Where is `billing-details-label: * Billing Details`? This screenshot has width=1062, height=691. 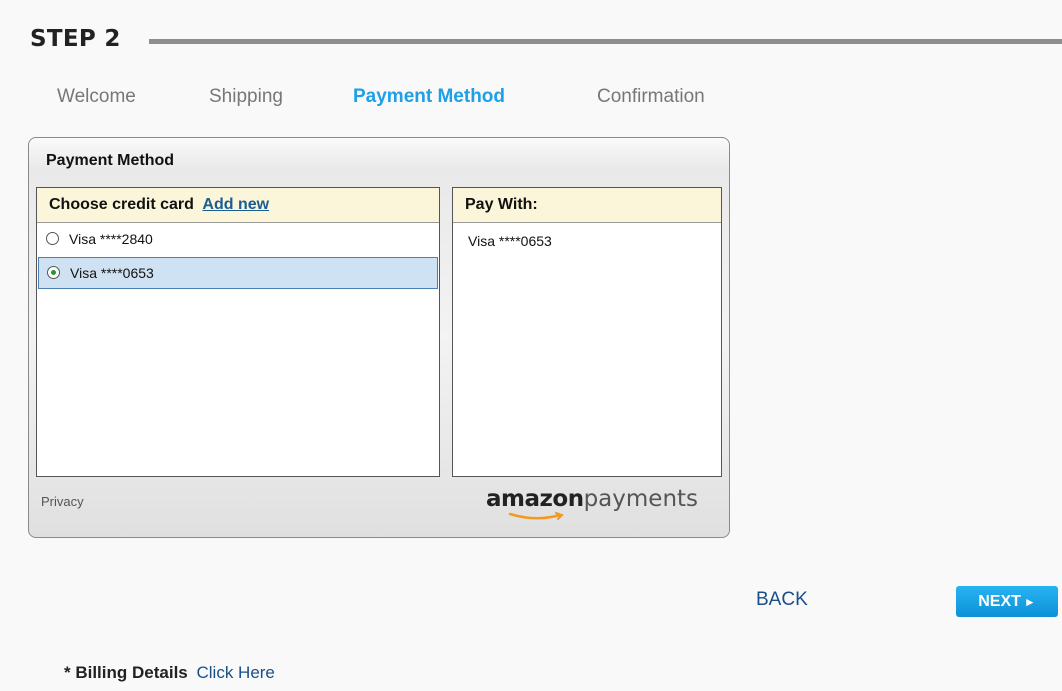 billing-details-label: * Billing Details is located at coordinates (126, 672).